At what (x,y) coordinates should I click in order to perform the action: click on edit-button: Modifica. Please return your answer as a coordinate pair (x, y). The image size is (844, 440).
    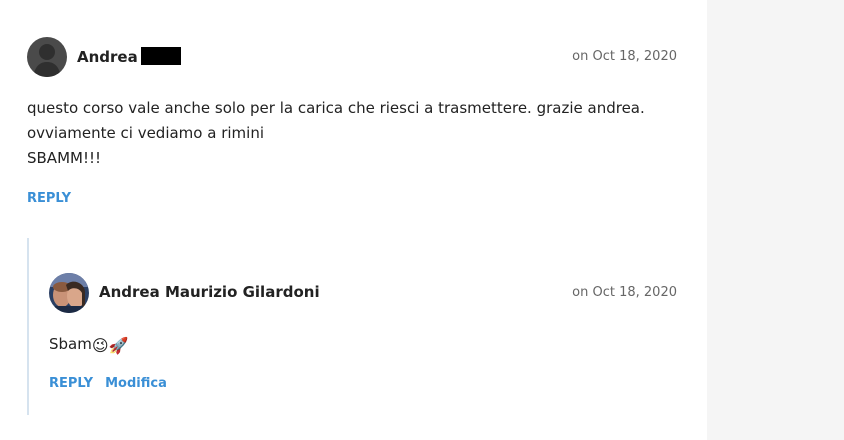
    Looking at the image, I should click on (136, 383).